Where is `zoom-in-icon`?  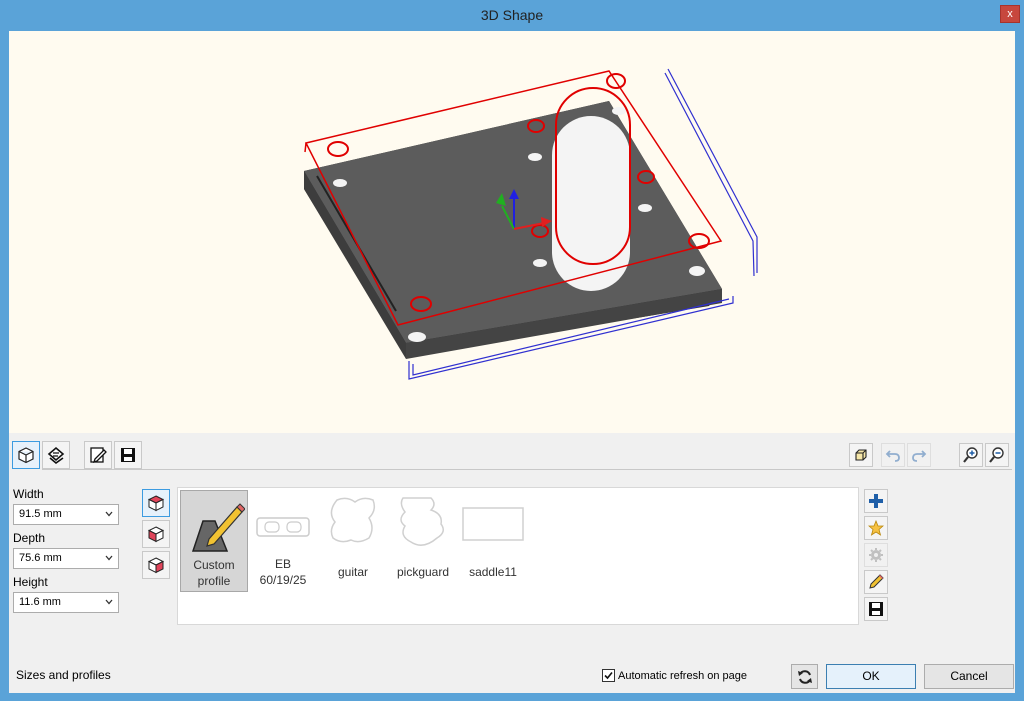 zoom-in-icon is located at coordinates (970, 455).